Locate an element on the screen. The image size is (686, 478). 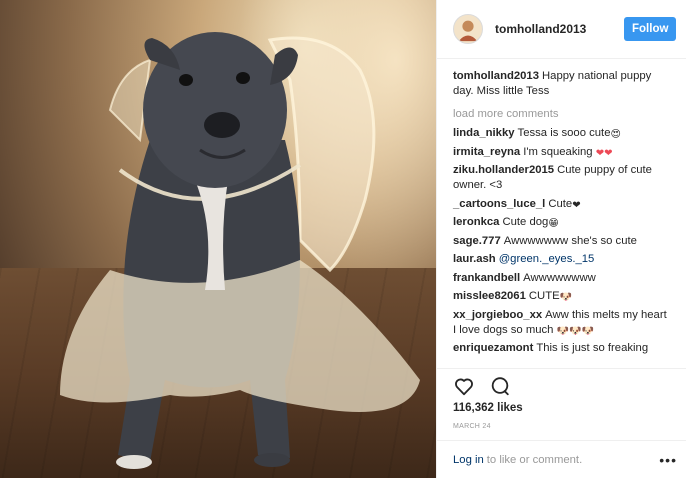
comment-username: enriquezamont is located at coordinates (493, 348).